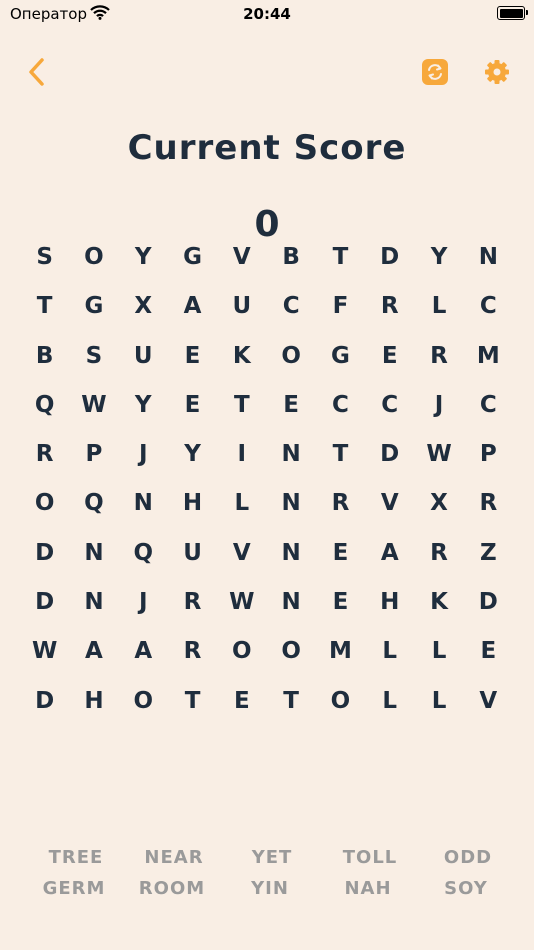 The width and height of the screenshot is (534, 950). I want to click on settings-button, so click(497, 72).